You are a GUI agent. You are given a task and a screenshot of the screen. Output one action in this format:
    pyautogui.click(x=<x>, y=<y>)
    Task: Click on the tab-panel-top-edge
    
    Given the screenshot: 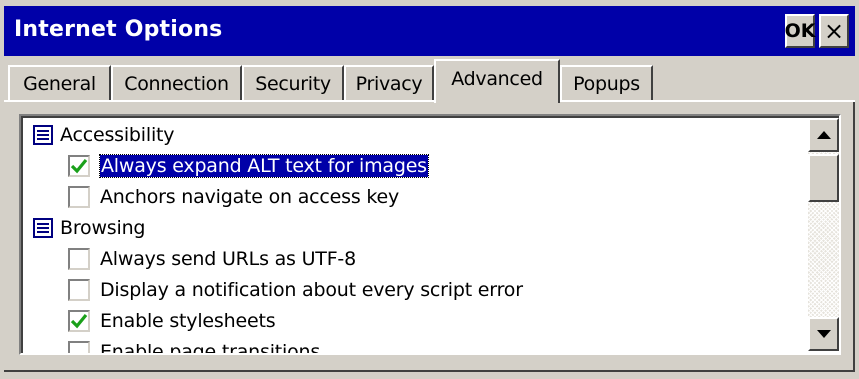 What is the action you would take?
    pyautogui.click(x=429, y=101)
    